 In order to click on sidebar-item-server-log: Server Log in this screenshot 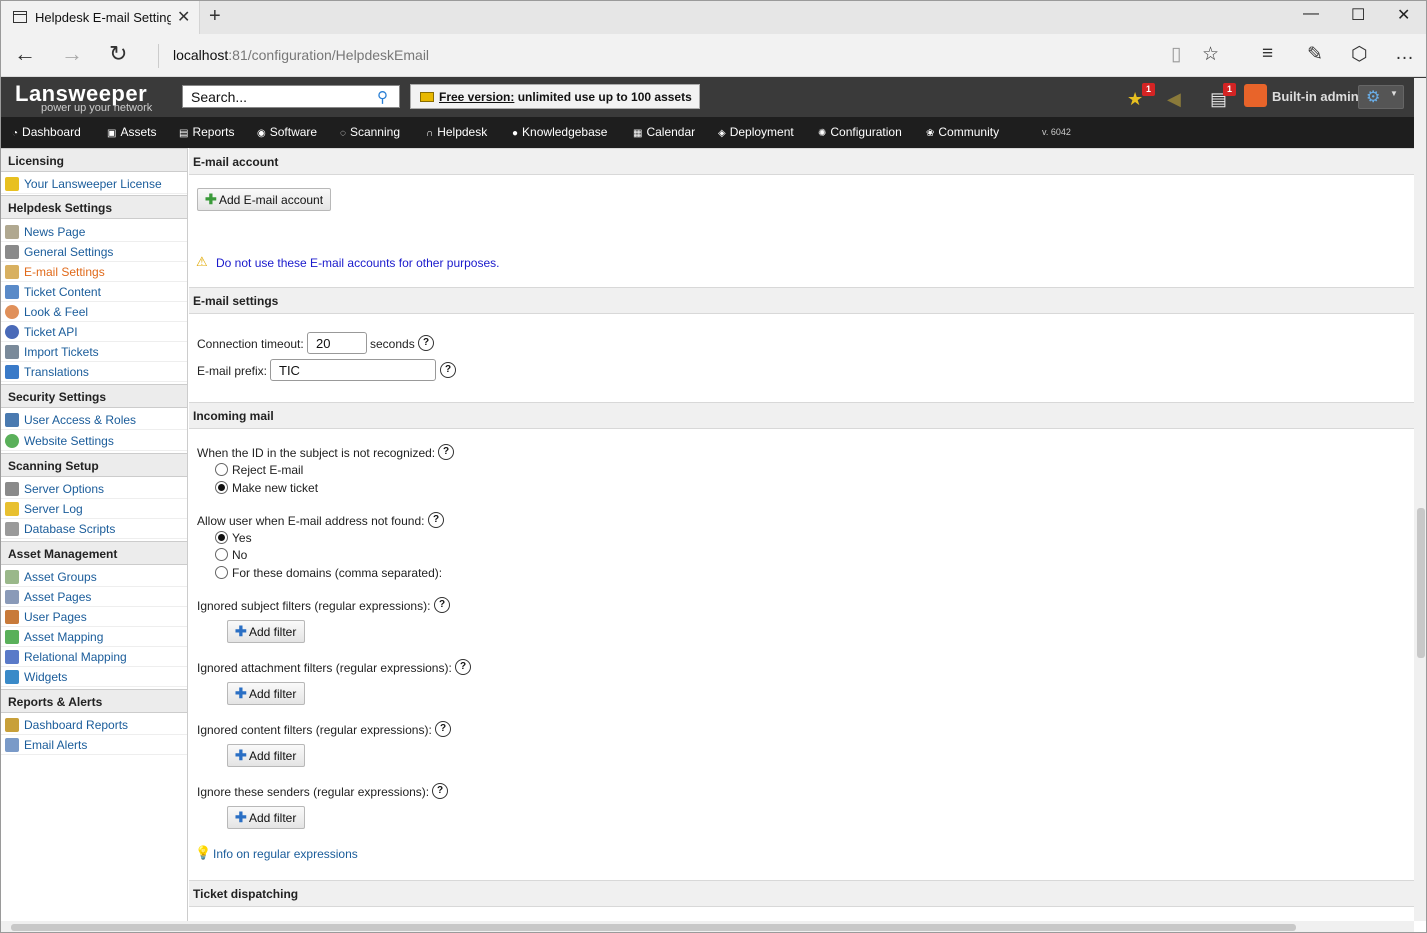, I will do `click(94, 509)`.